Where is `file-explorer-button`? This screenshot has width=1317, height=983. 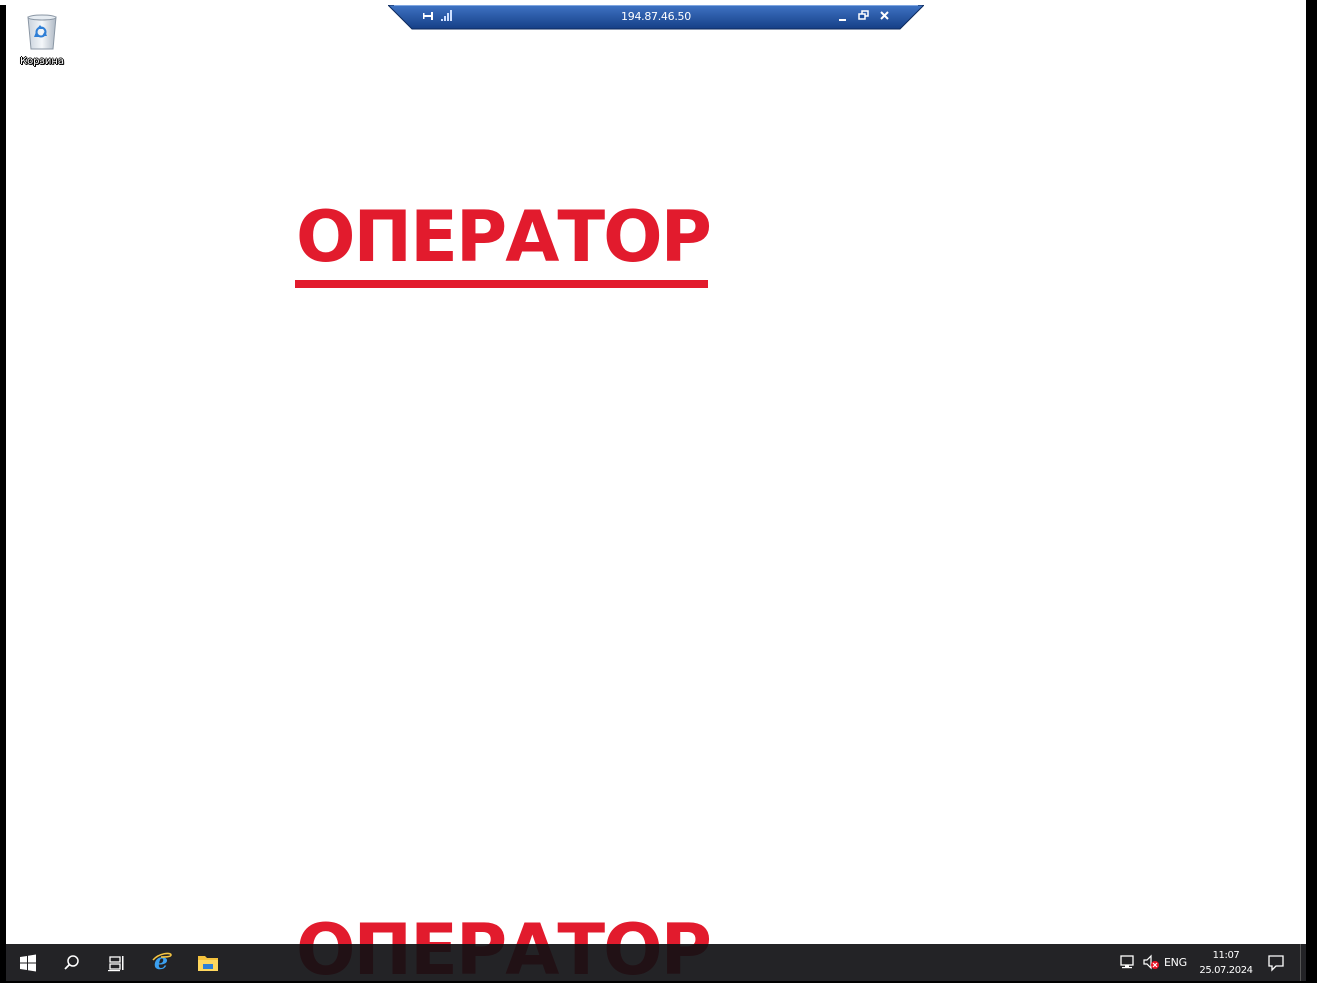 file-explorer-button is located at coordinates (208, 962).